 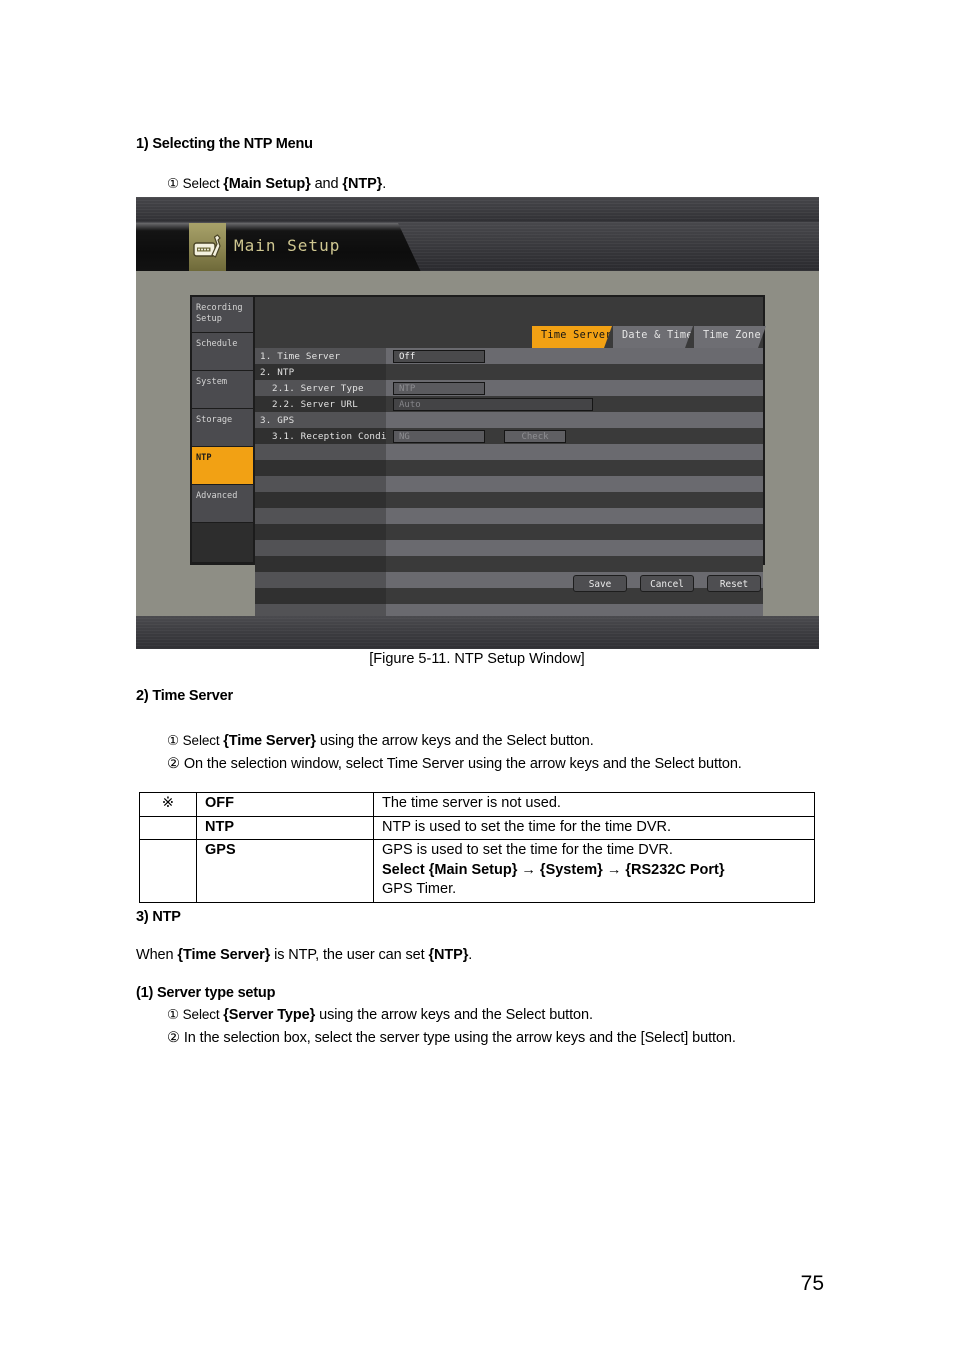 What do you see at coordinates (158, 917) in the screenshot?
I see `section-3-heading: 3) NTP` at bounding box center [158, 917].